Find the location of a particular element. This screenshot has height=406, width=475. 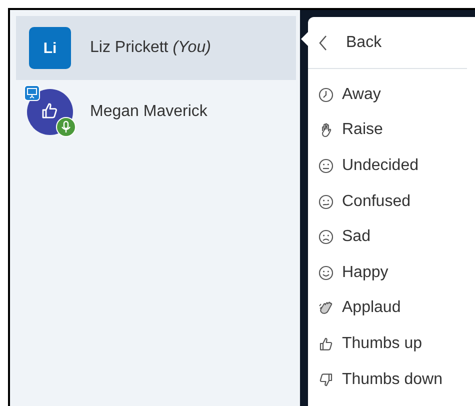

neutral-icon is located at coordinates (326, 166).